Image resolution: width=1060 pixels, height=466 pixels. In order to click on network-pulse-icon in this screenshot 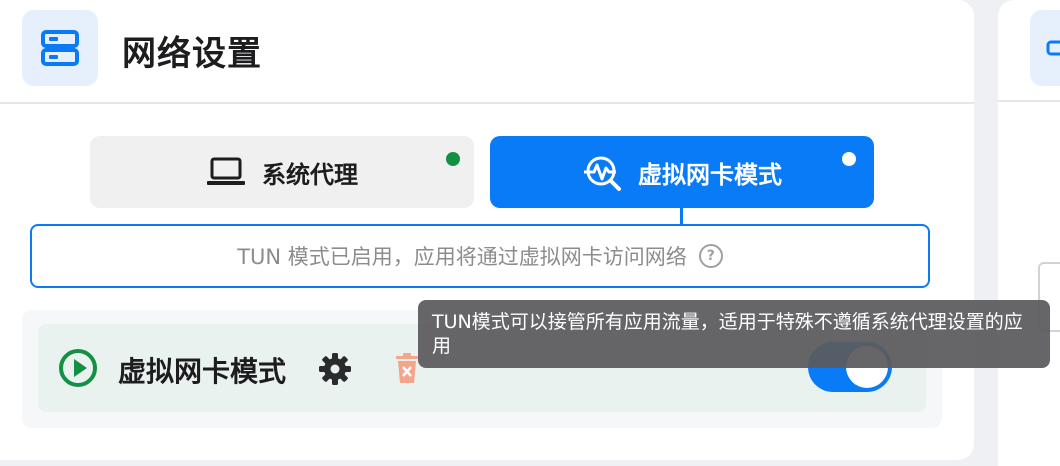, I will do `click(602, 172)`.